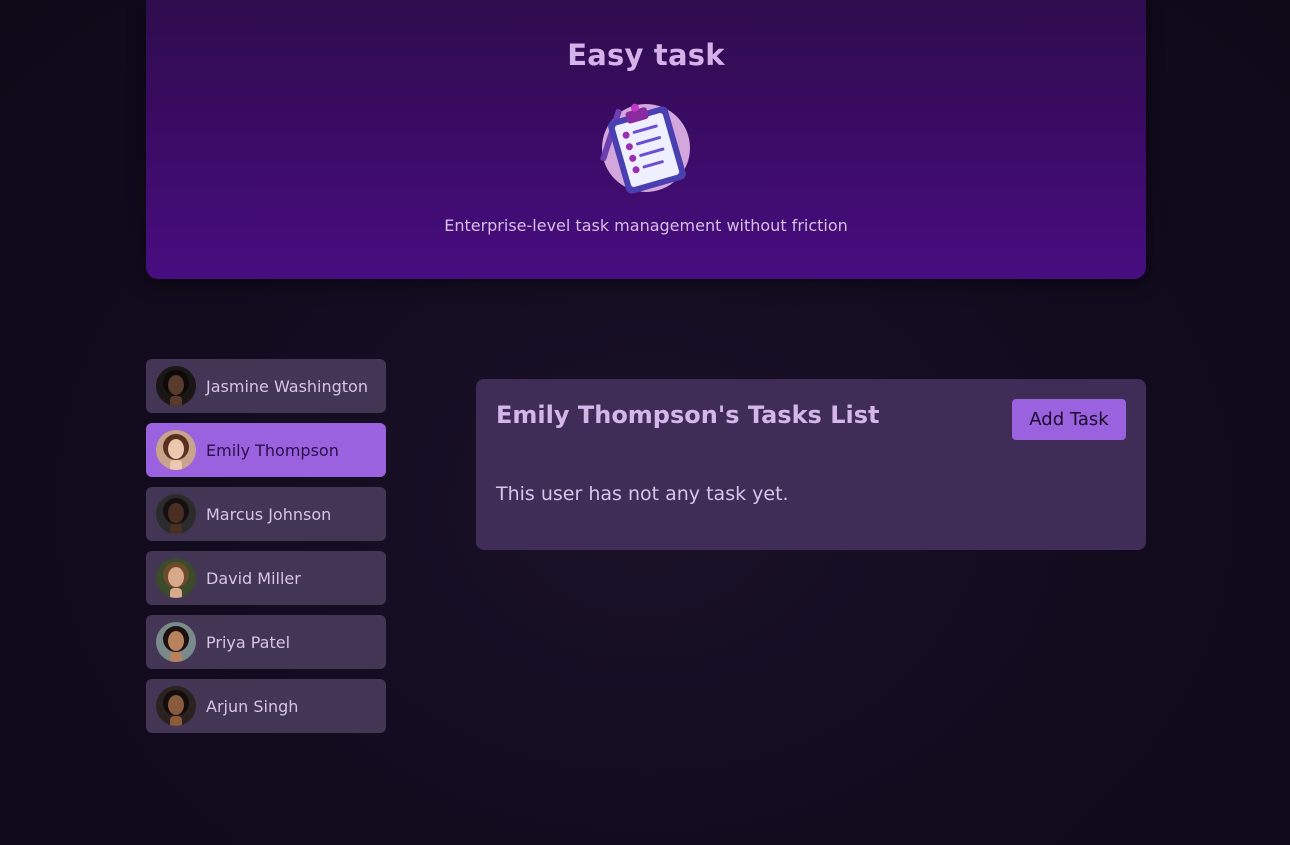 The image size is (1290, 845). I want to click on clipboard-checklist-icon, so click(645, 148).